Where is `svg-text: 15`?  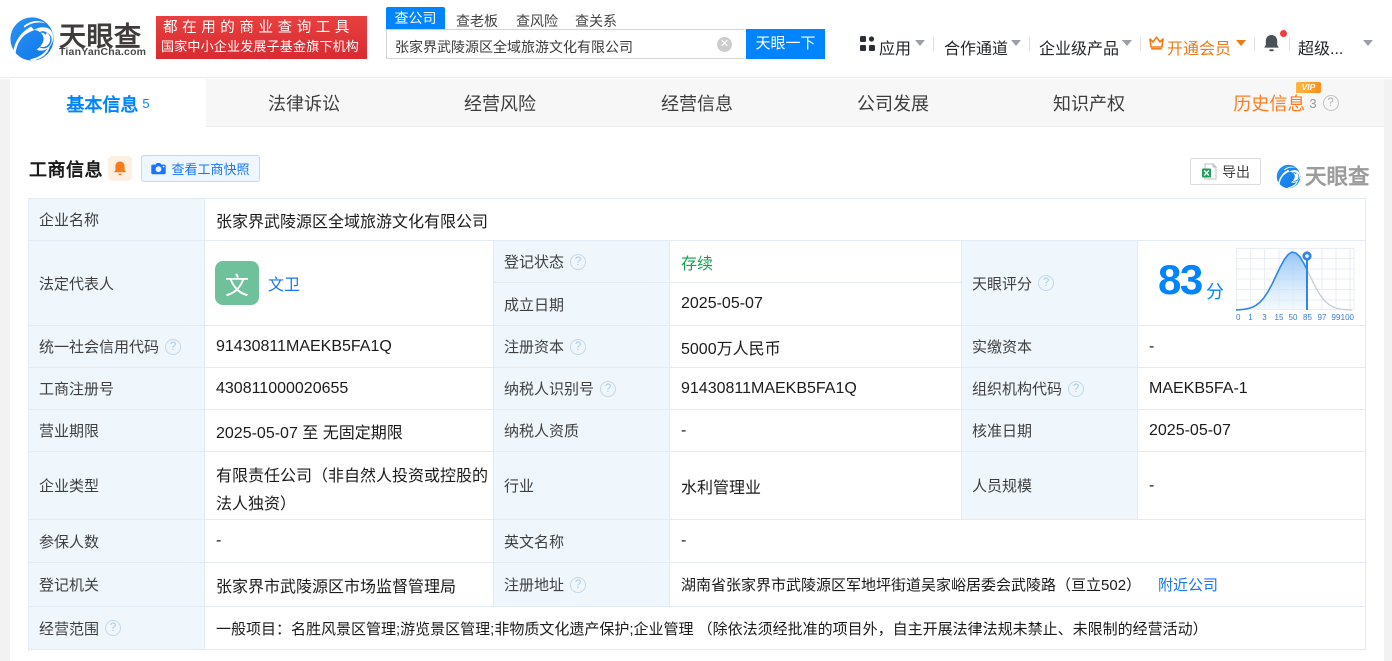 svg-text: 15 is located at coordinates (1279, 317).